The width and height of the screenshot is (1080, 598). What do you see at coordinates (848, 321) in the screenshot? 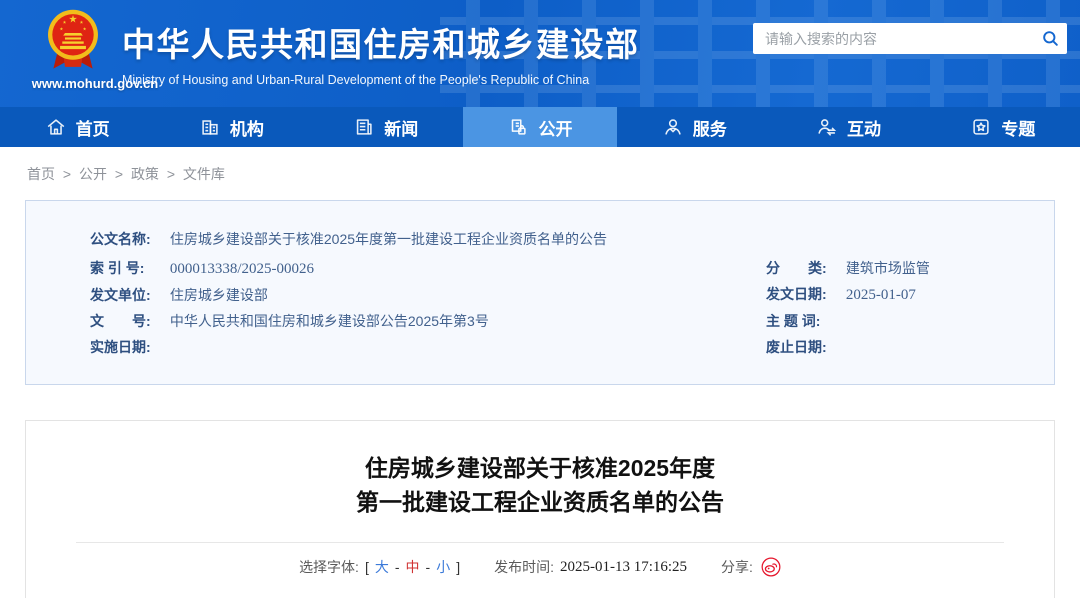
I see `meta-row-subject-words: 主 题 词:` at bounding box center [848, 321].